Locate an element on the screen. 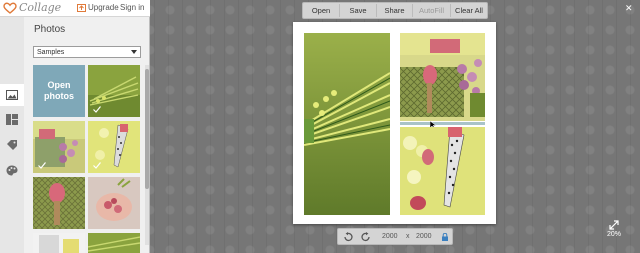 The height and width of the screenshot is (253, 640). share-button: Share is located at coordinates (395, 10).